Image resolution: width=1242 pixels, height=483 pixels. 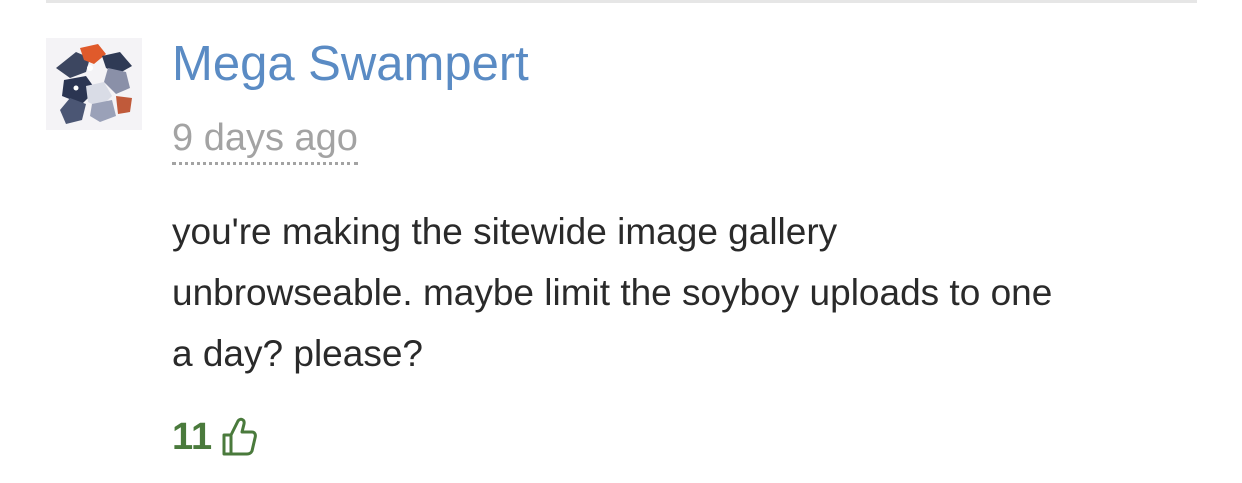 What do you see at coordinates (265, 140) in the screenshot?
I see `comment-timestamp: 9 days ago` at bounding box center [265, 140].